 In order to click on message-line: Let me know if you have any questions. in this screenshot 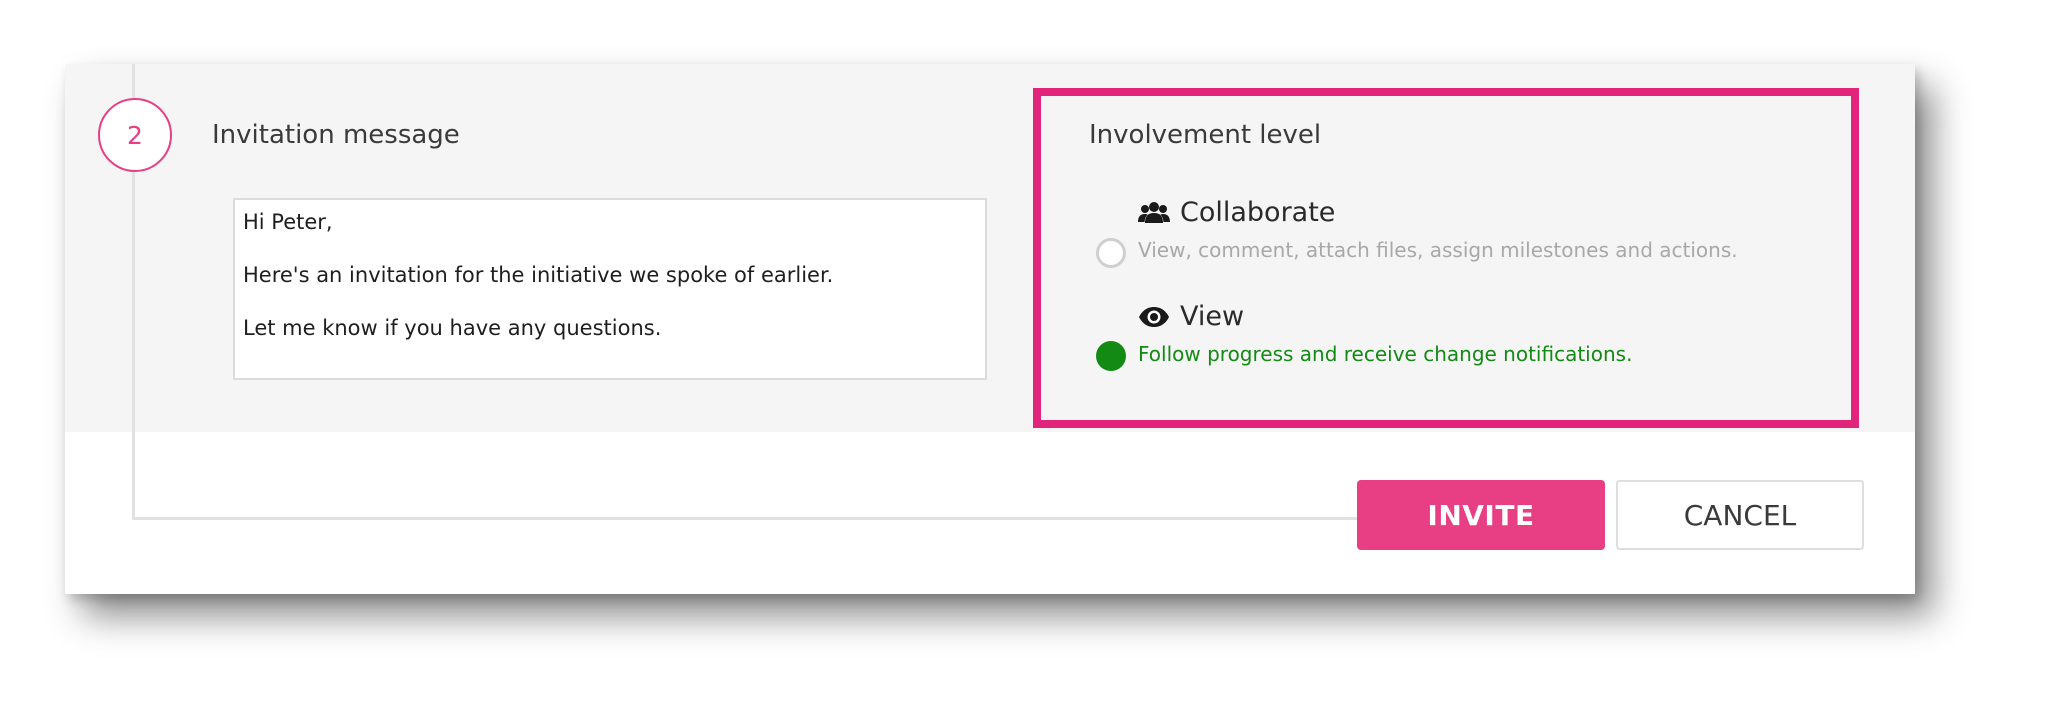, I will do `click(452, 328)`.